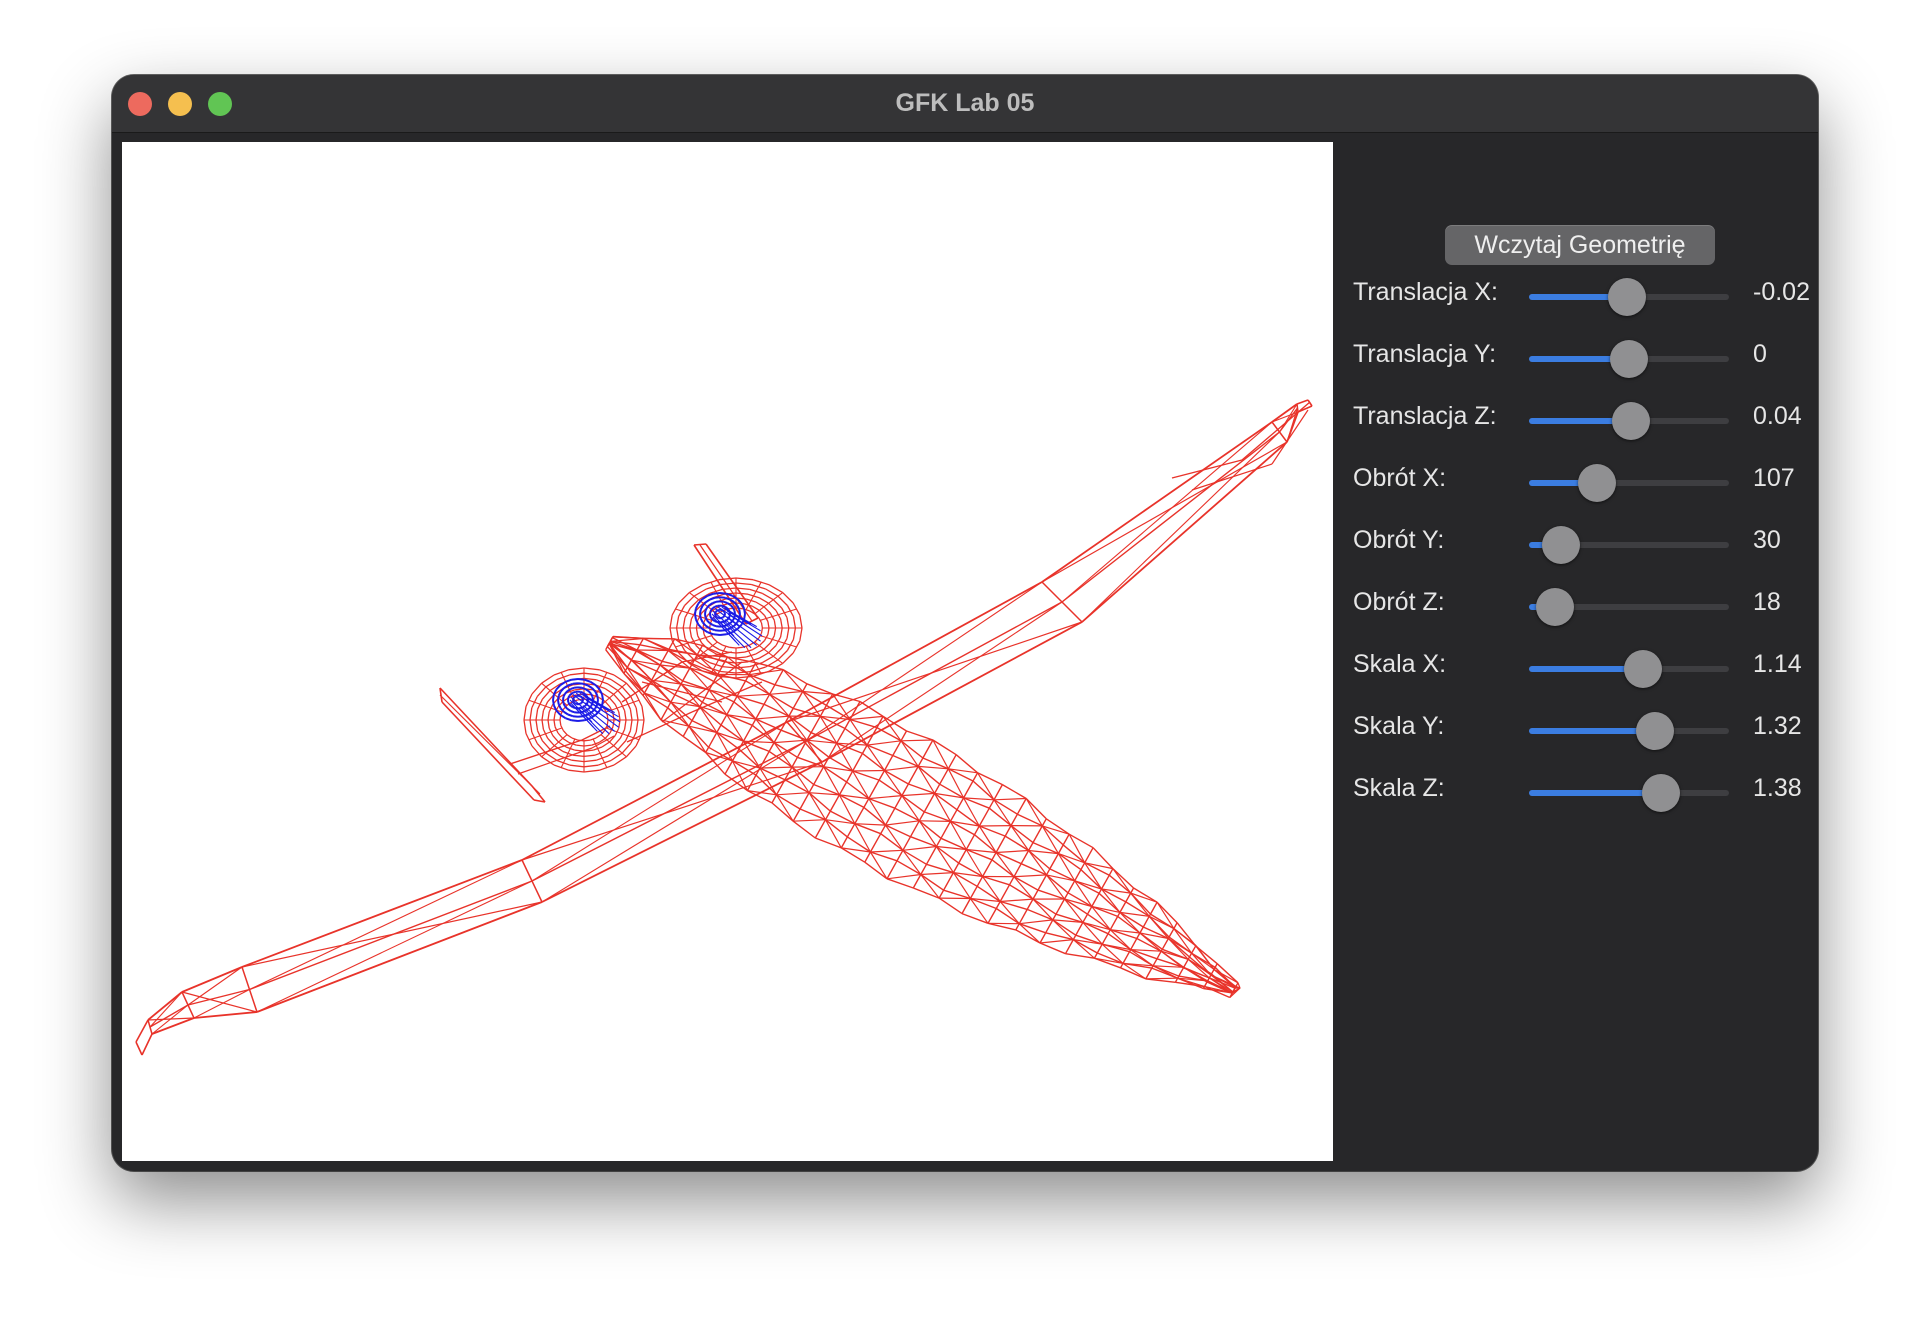  I want to click on slider-row-obrot-y: Obrót Y: 30, so click(1575, 543).